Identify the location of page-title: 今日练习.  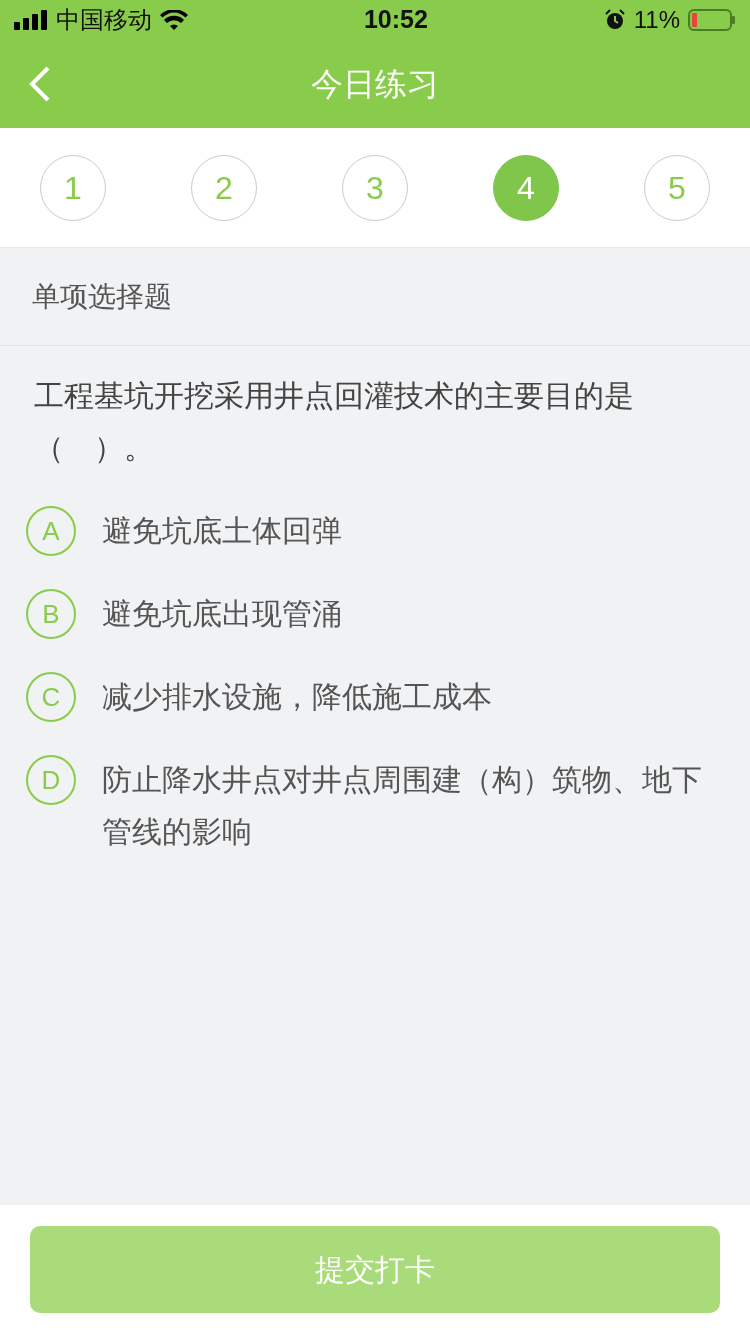
(375, 84).